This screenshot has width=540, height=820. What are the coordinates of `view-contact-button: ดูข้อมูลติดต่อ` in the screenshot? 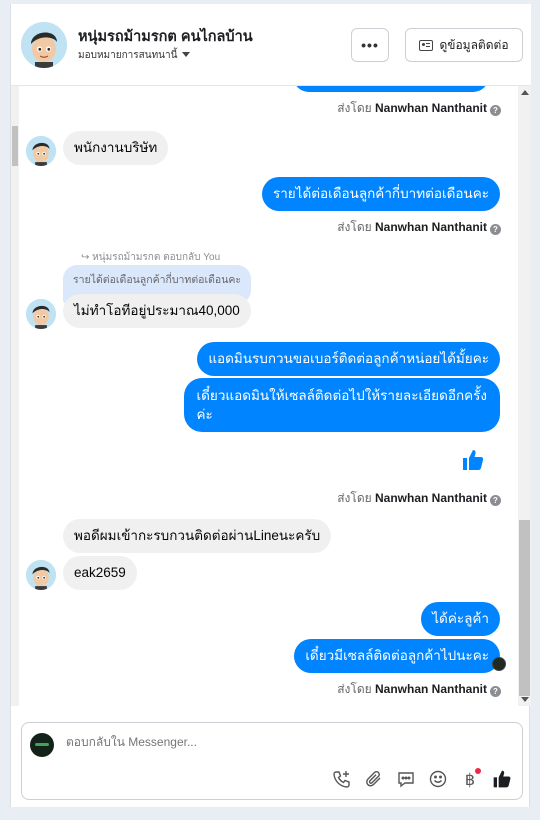 It's located at (464, 45).